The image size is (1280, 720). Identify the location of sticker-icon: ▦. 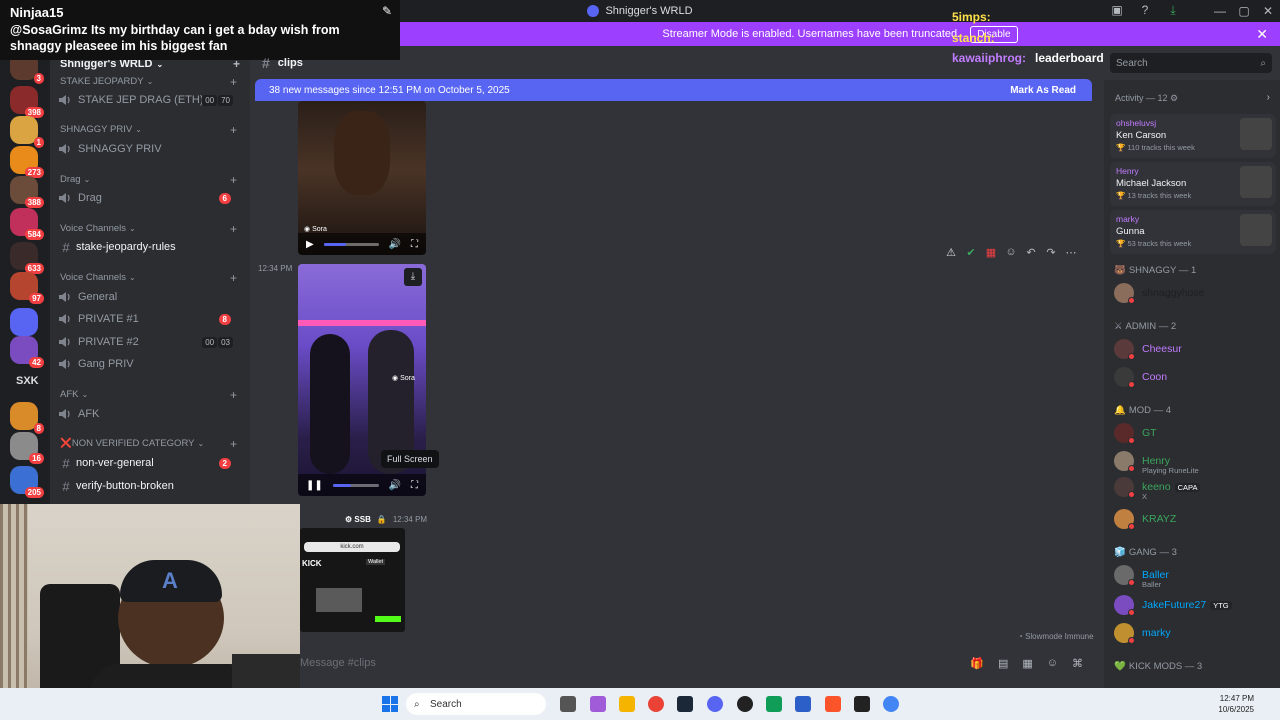
(1027, 663).